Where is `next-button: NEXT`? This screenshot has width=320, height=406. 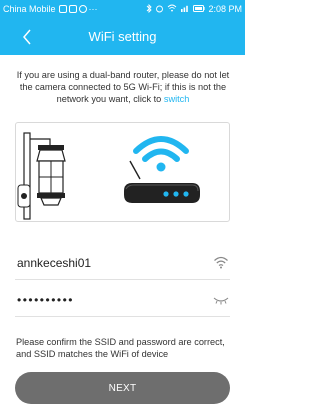 next-button: NEXT is located at coordinates (122, 388).